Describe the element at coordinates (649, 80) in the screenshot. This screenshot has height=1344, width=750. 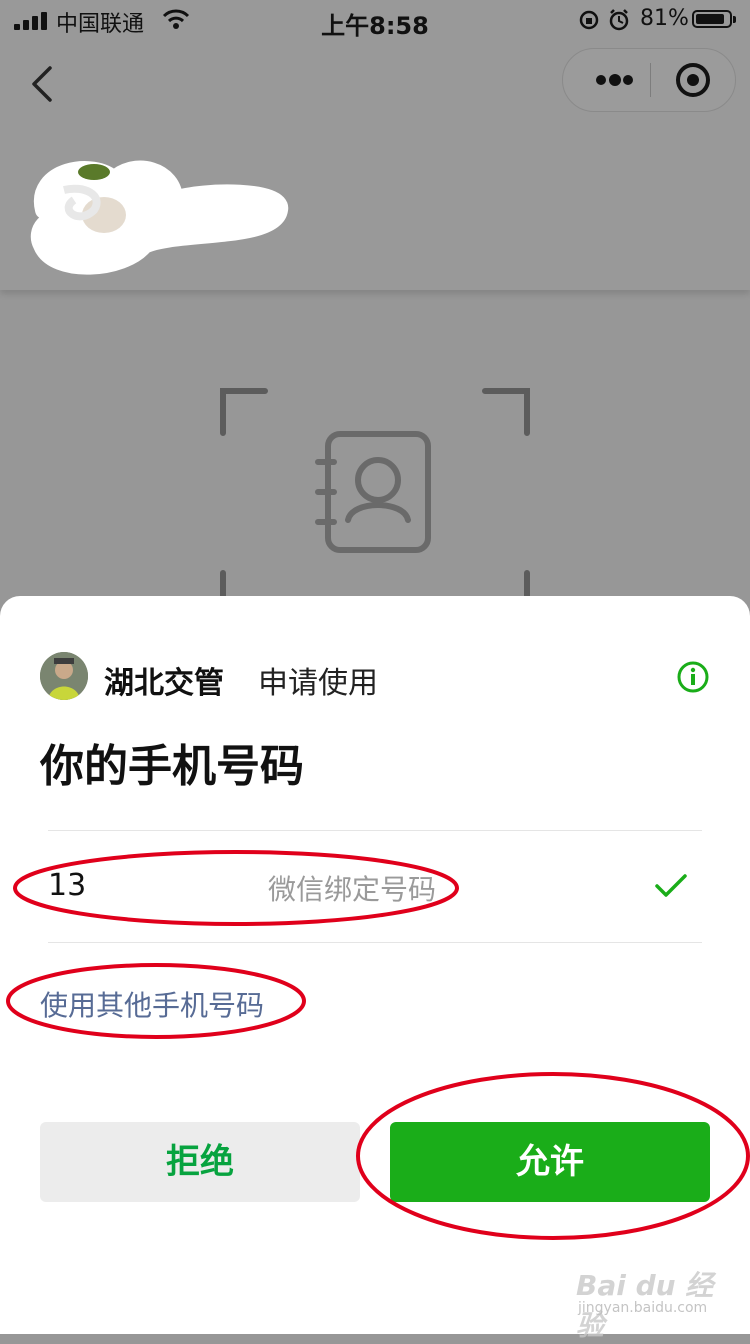
I see `mini-program-capsule` at that location.